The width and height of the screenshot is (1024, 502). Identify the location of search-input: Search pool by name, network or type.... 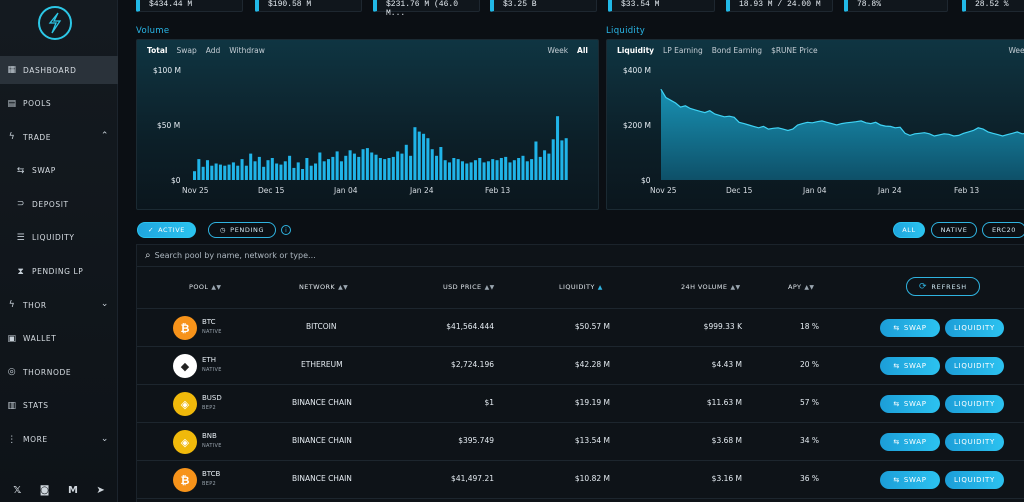
(235, 255).